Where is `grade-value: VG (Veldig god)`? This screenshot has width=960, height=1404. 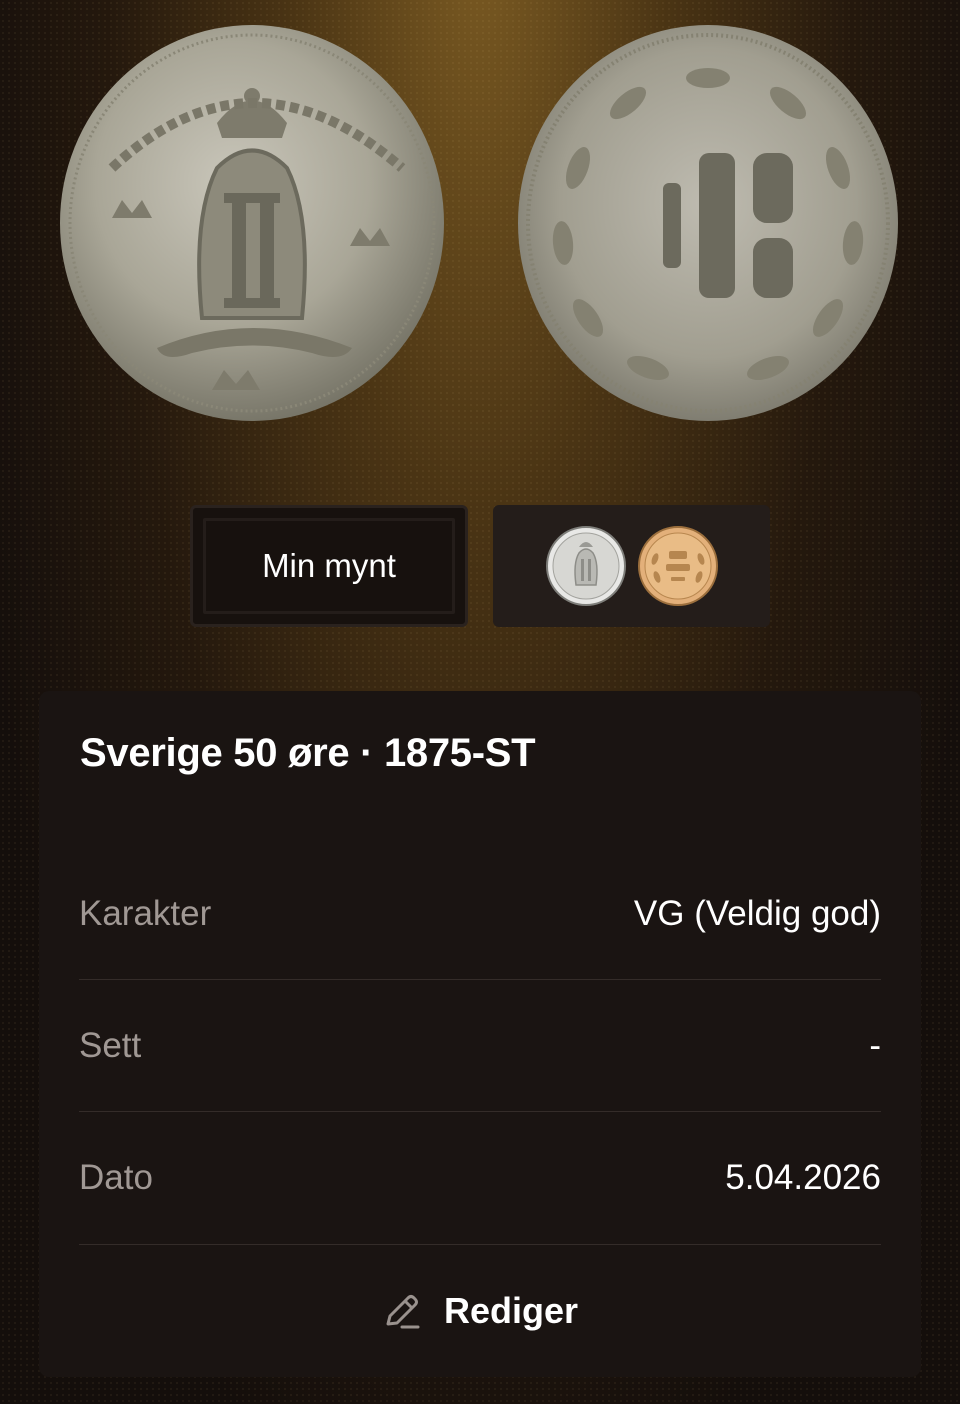 grade-value: VG (Veldig god) is located at coordinates (757, 913).